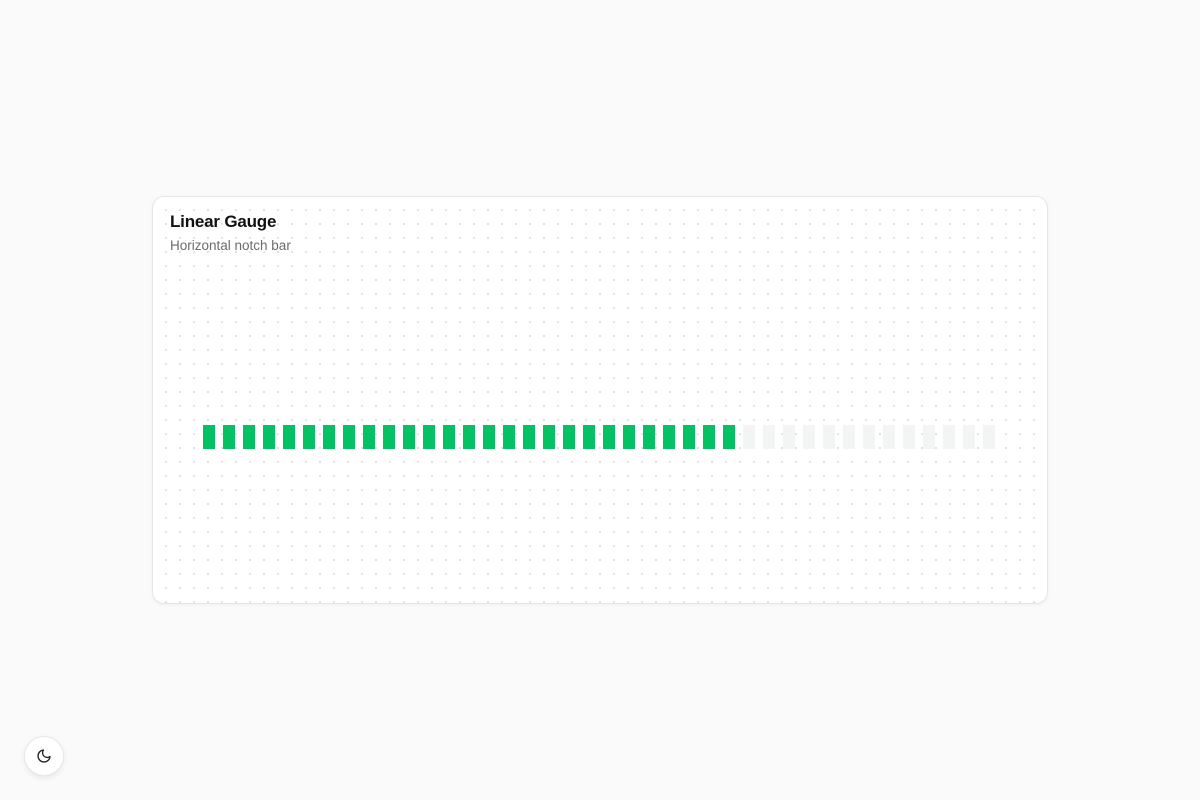  I want to click on linear-gauge, so click(603, 437).